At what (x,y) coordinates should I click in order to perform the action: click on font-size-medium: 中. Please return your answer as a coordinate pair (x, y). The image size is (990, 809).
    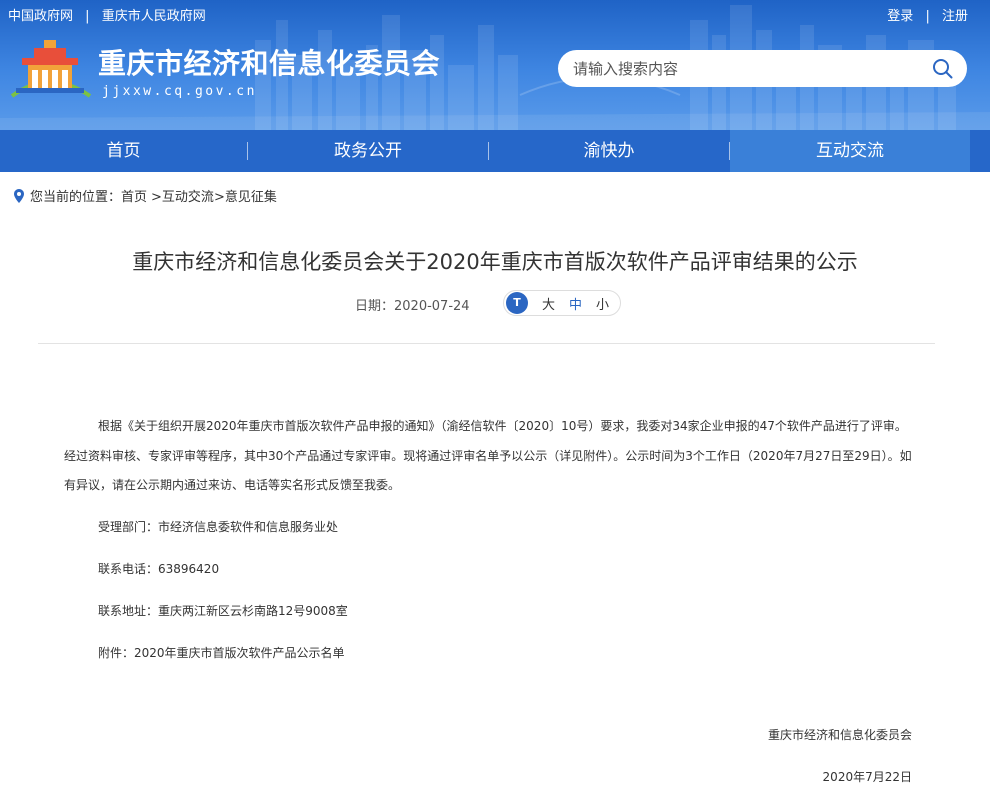
    Looking at the image, I should click on (575, 303).